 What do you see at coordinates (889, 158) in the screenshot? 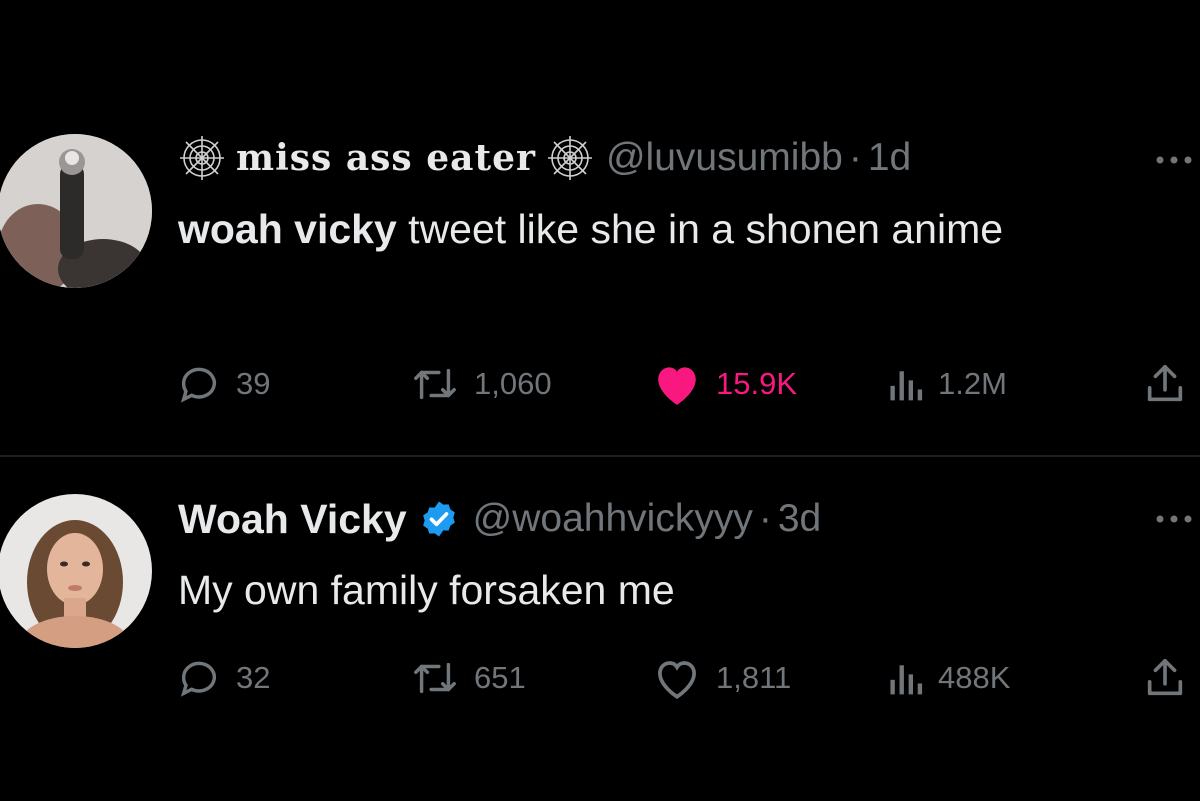
I see `timestamp: 1d` at bounding box center [889, 158].